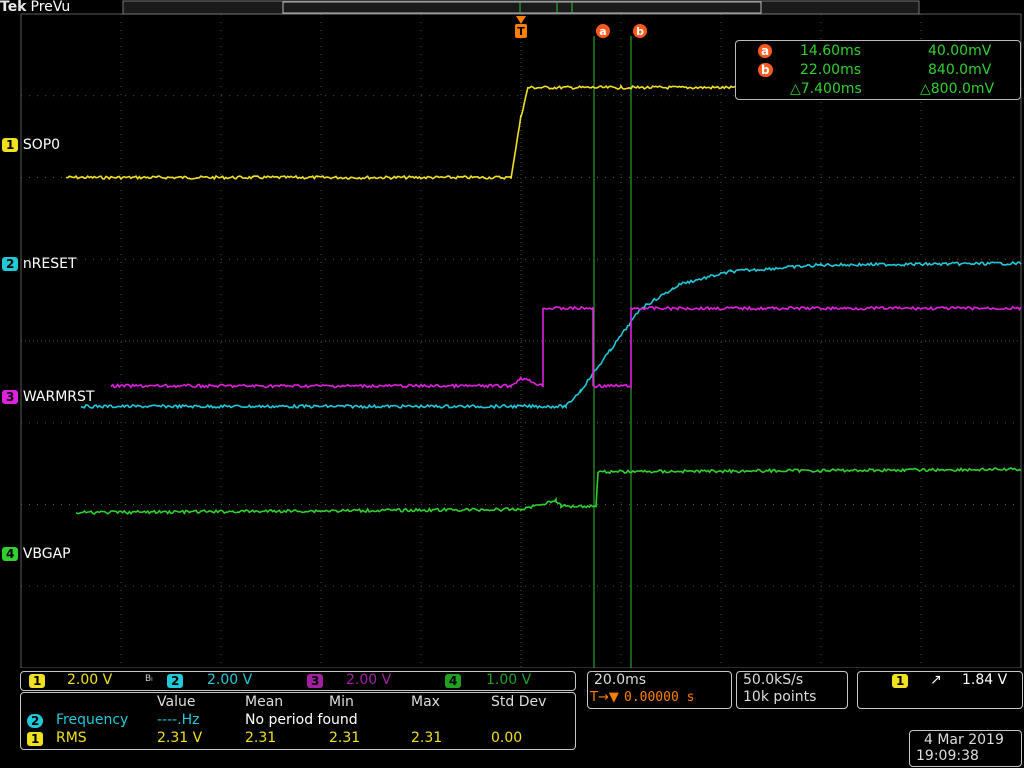 This screenshot has height=768, width=1024. Describe the element at coordinates (620, 680) in the screenshot. I see `timebase-scale: 20.0ms` at that location.